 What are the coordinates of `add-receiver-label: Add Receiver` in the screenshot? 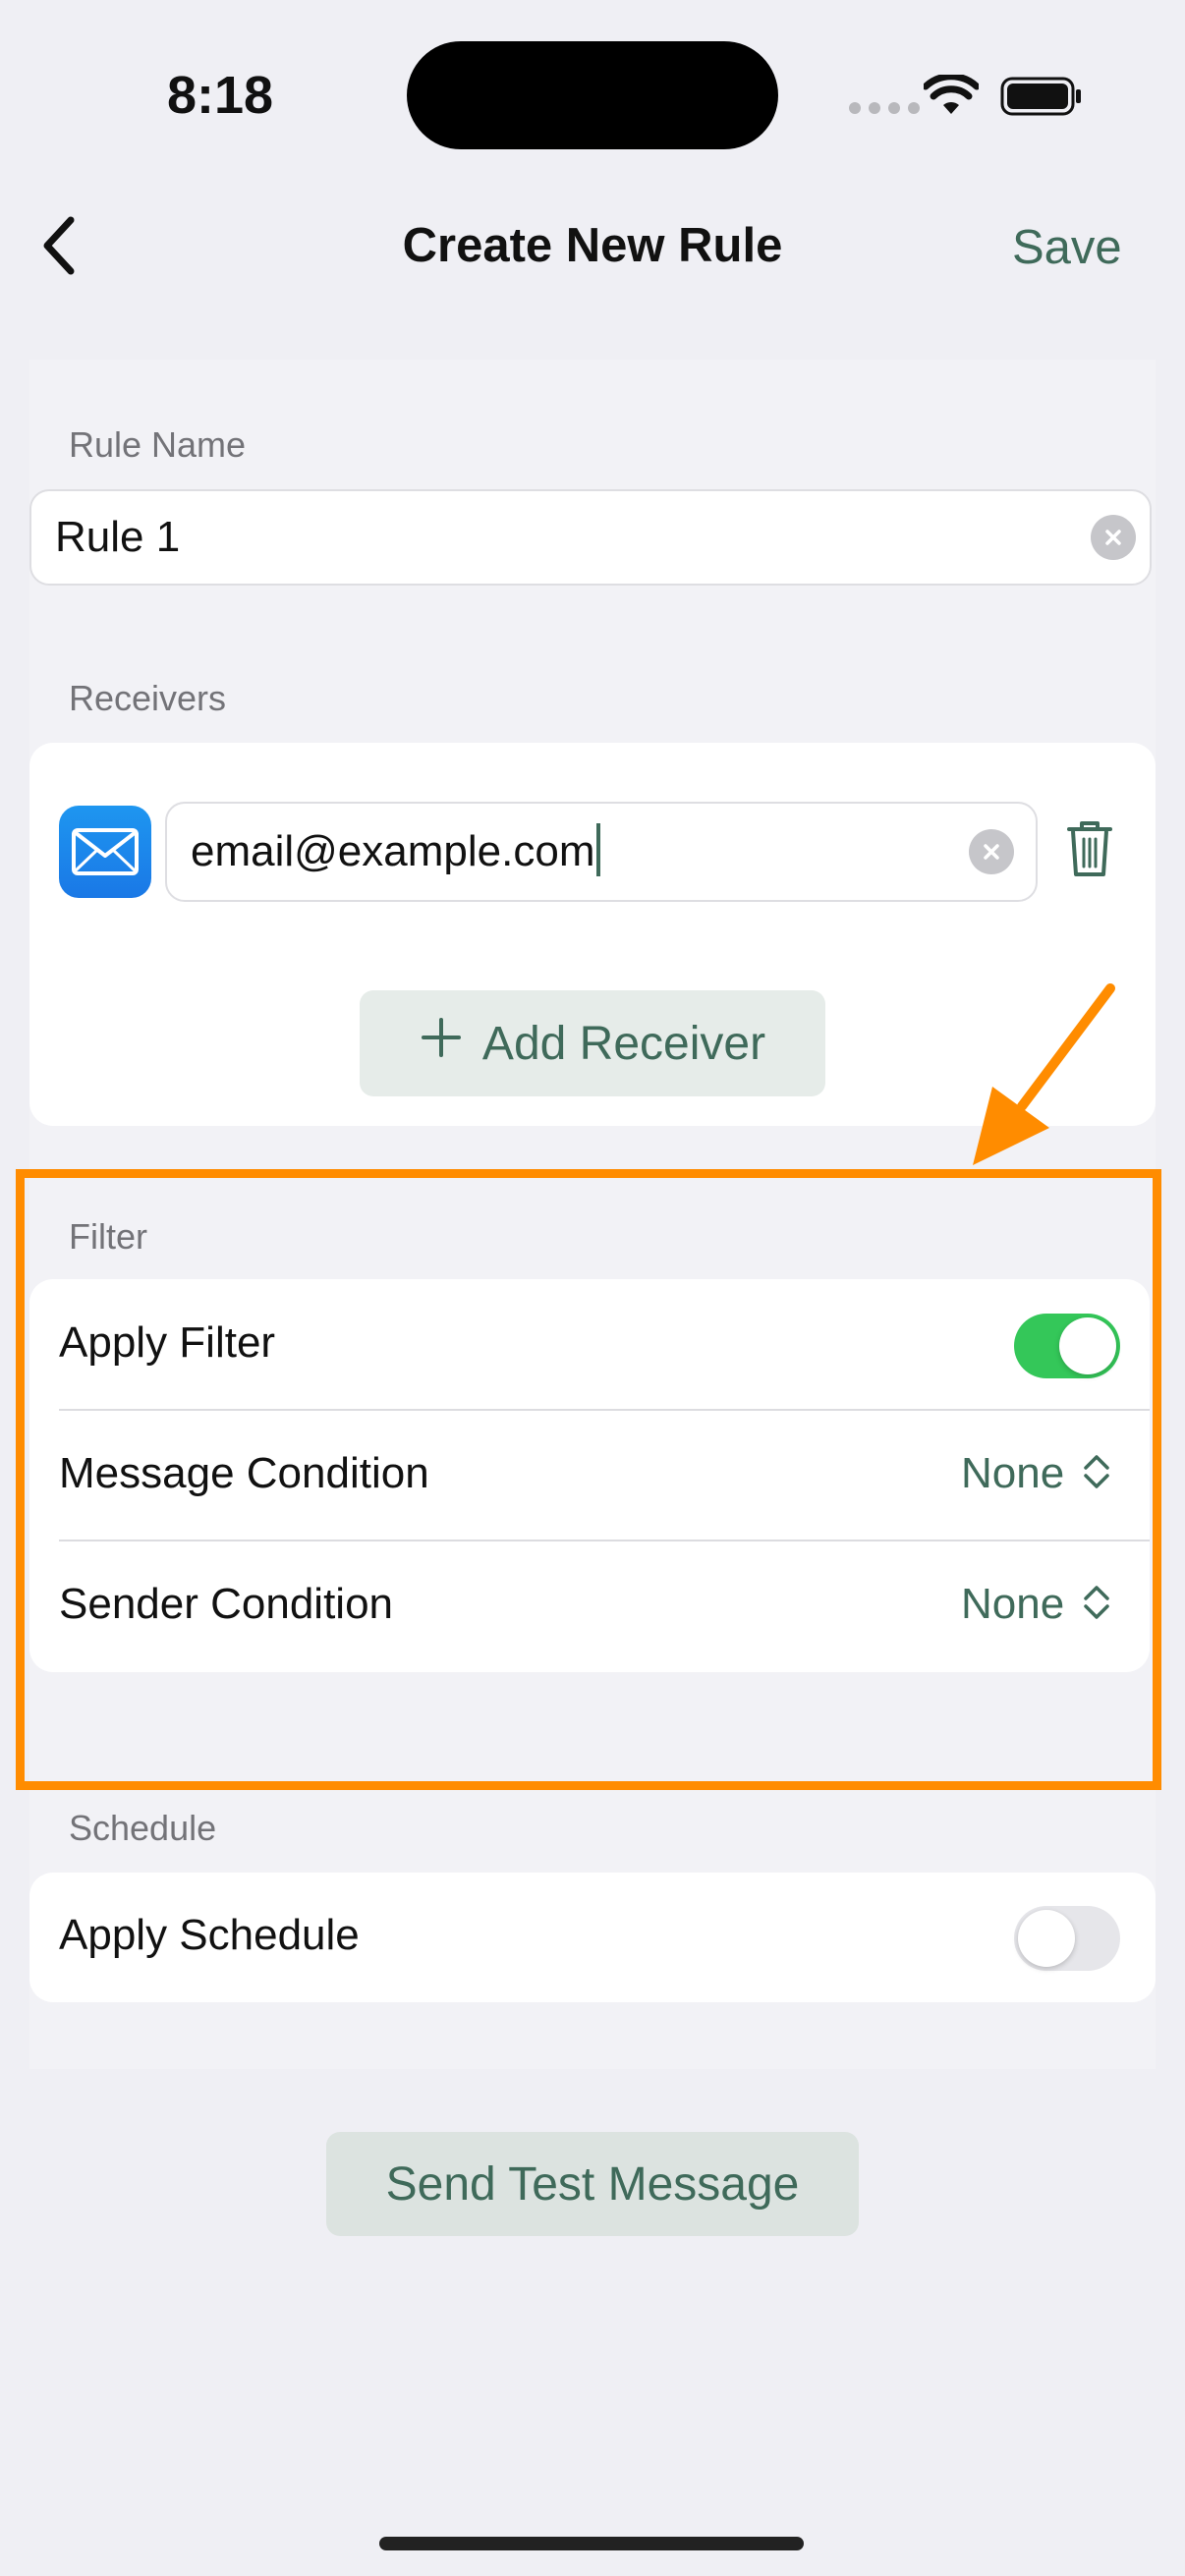 It's located at (624, 1043).